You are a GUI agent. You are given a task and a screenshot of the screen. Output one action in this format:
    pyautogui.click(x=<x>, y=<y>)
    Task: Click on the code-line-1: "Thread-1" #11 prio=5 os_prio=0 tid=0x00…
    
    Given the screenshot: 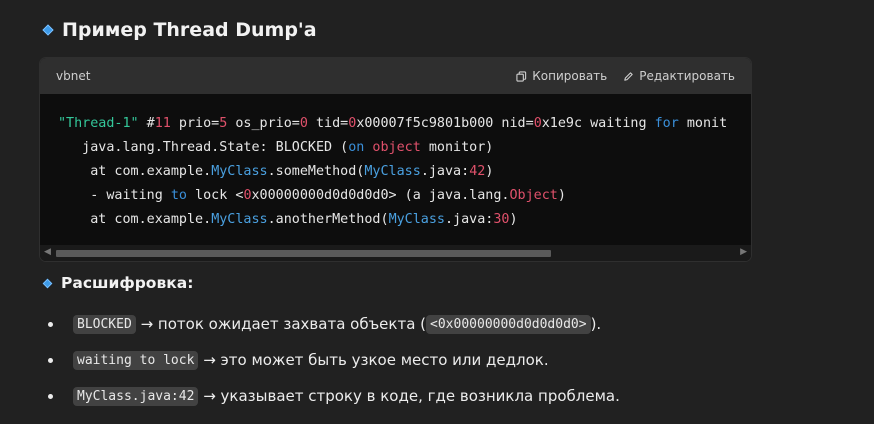 What is the action you would take?
    pyautogui.click(x=393, y=123)
    